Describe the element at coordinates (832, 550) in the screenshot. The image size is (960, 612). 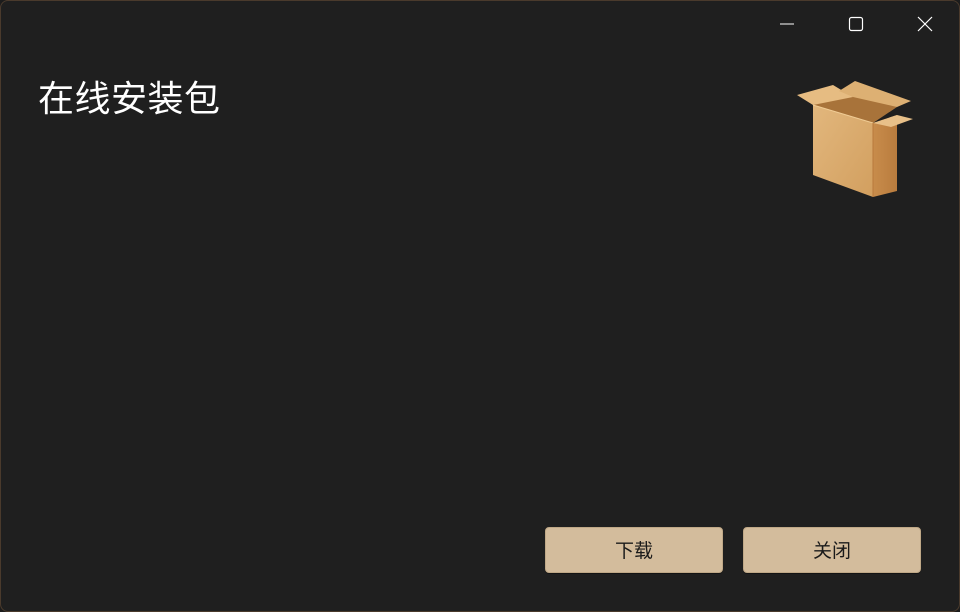
I see `close-dialog-button: 关闭` at that location.